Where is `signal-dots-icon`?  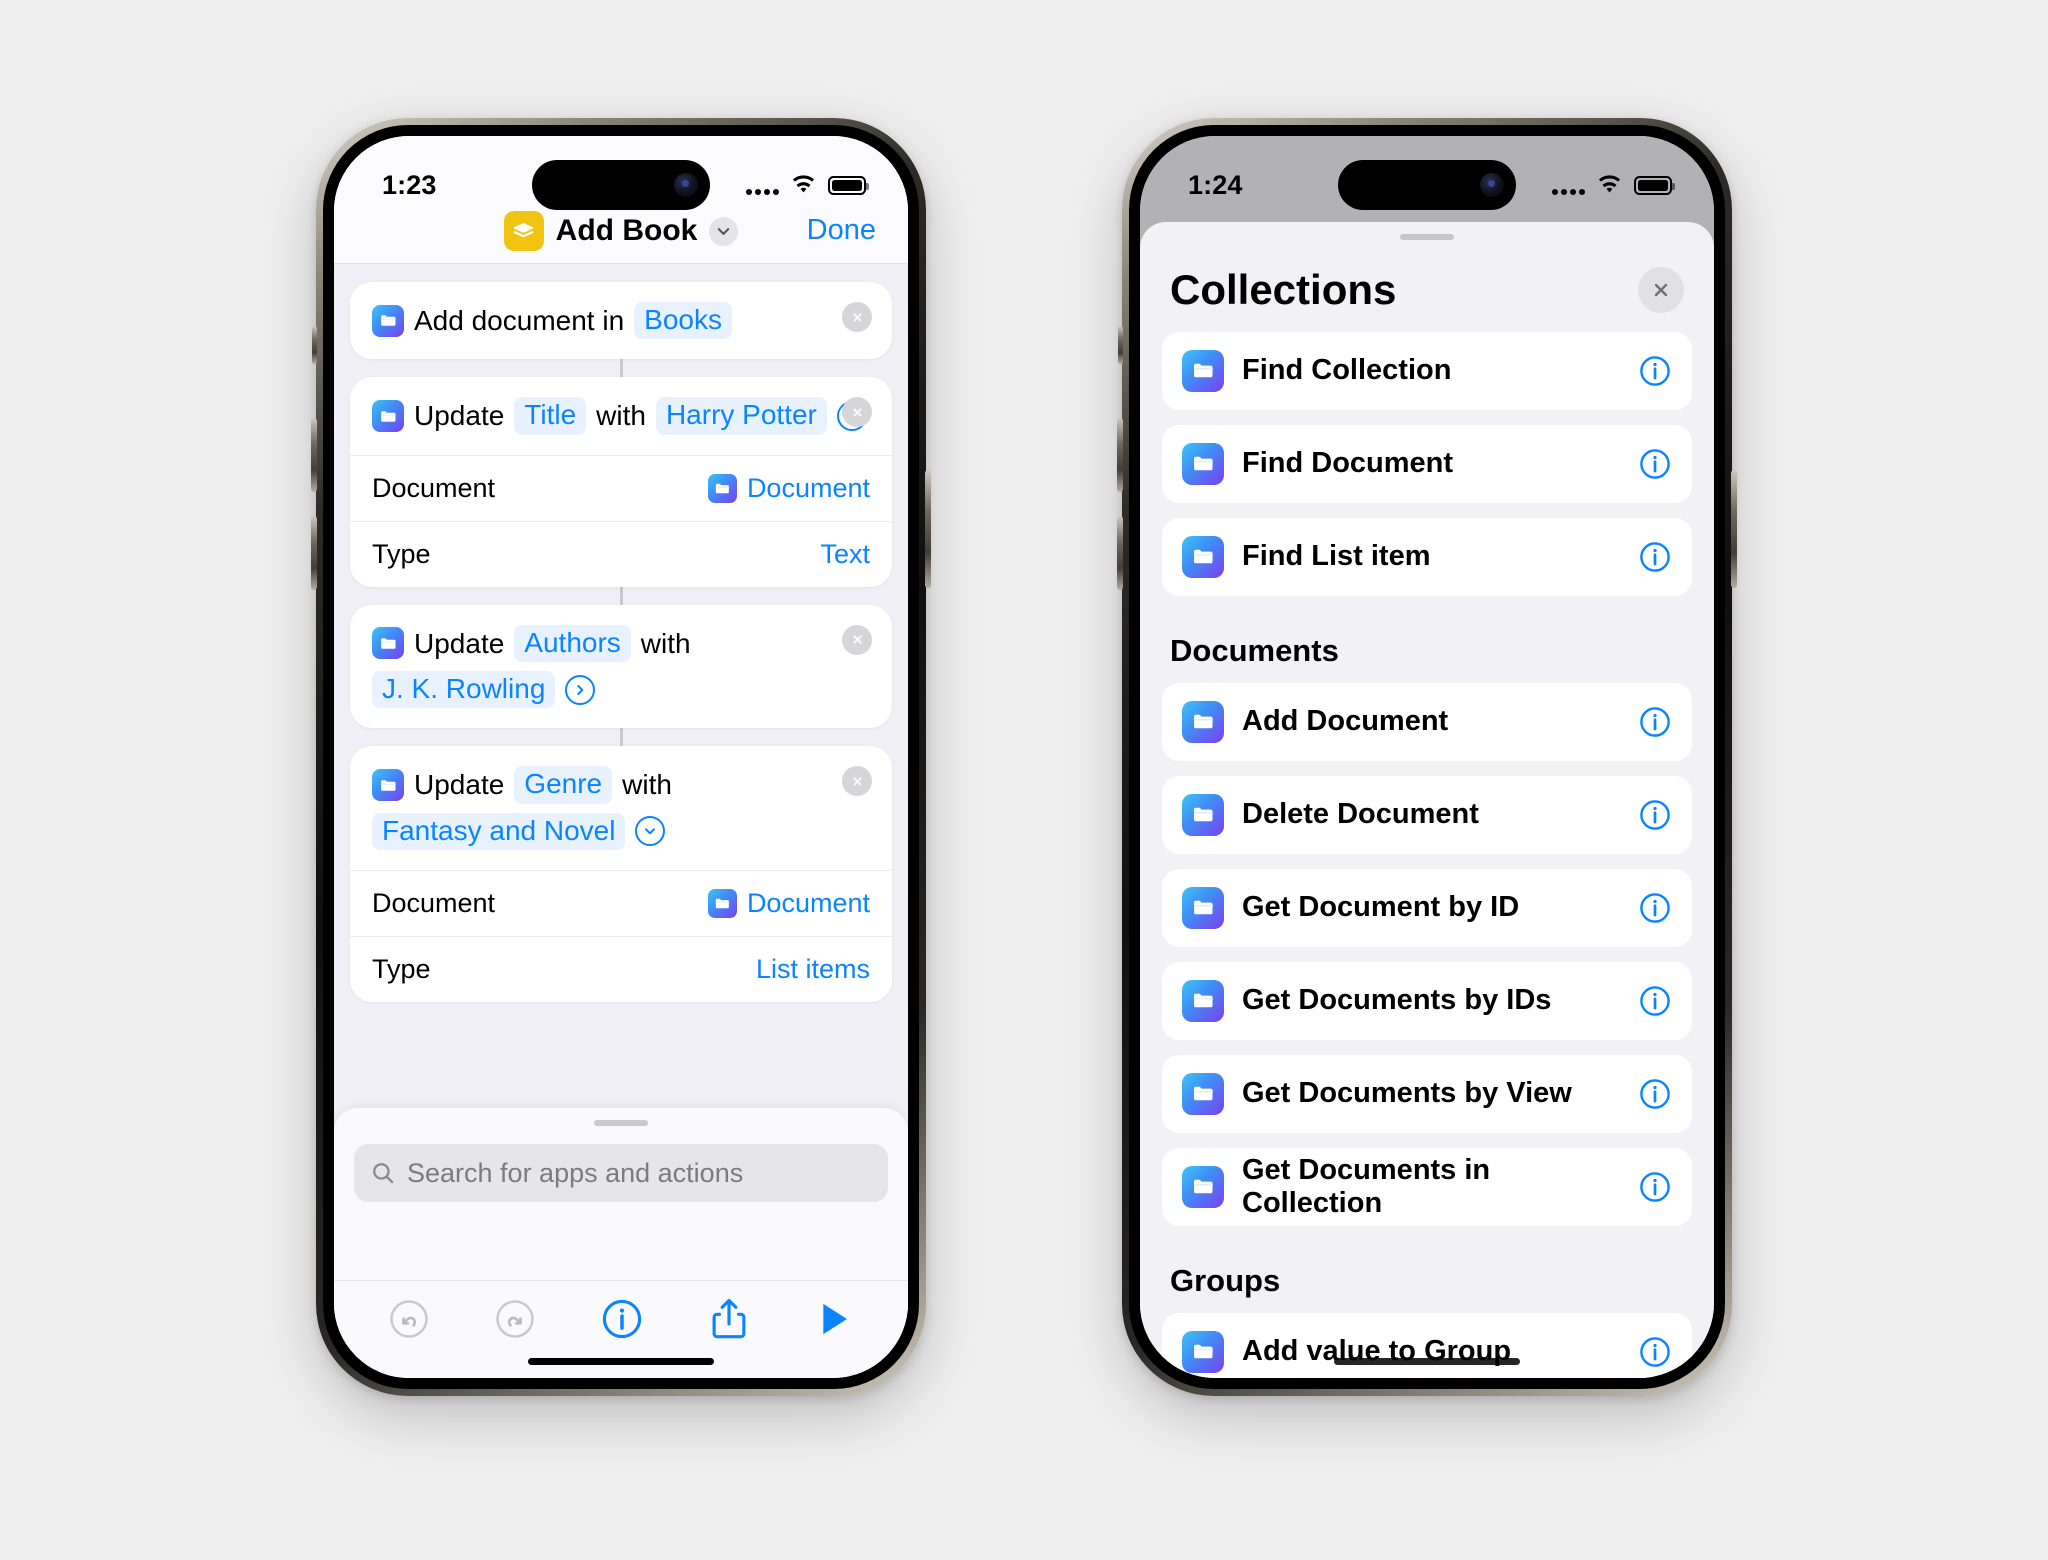 signal-dots-icon is located at coordinates (762, 185).